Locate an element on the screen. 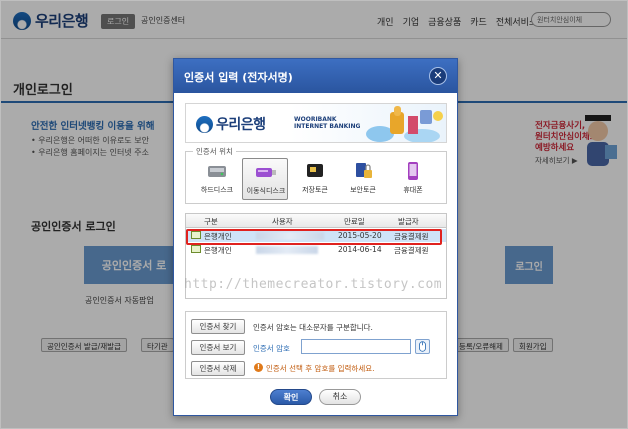 This screenshot has width=628, height=429. thumbs-up-illustration-icon is located at coordinates (404, 124).